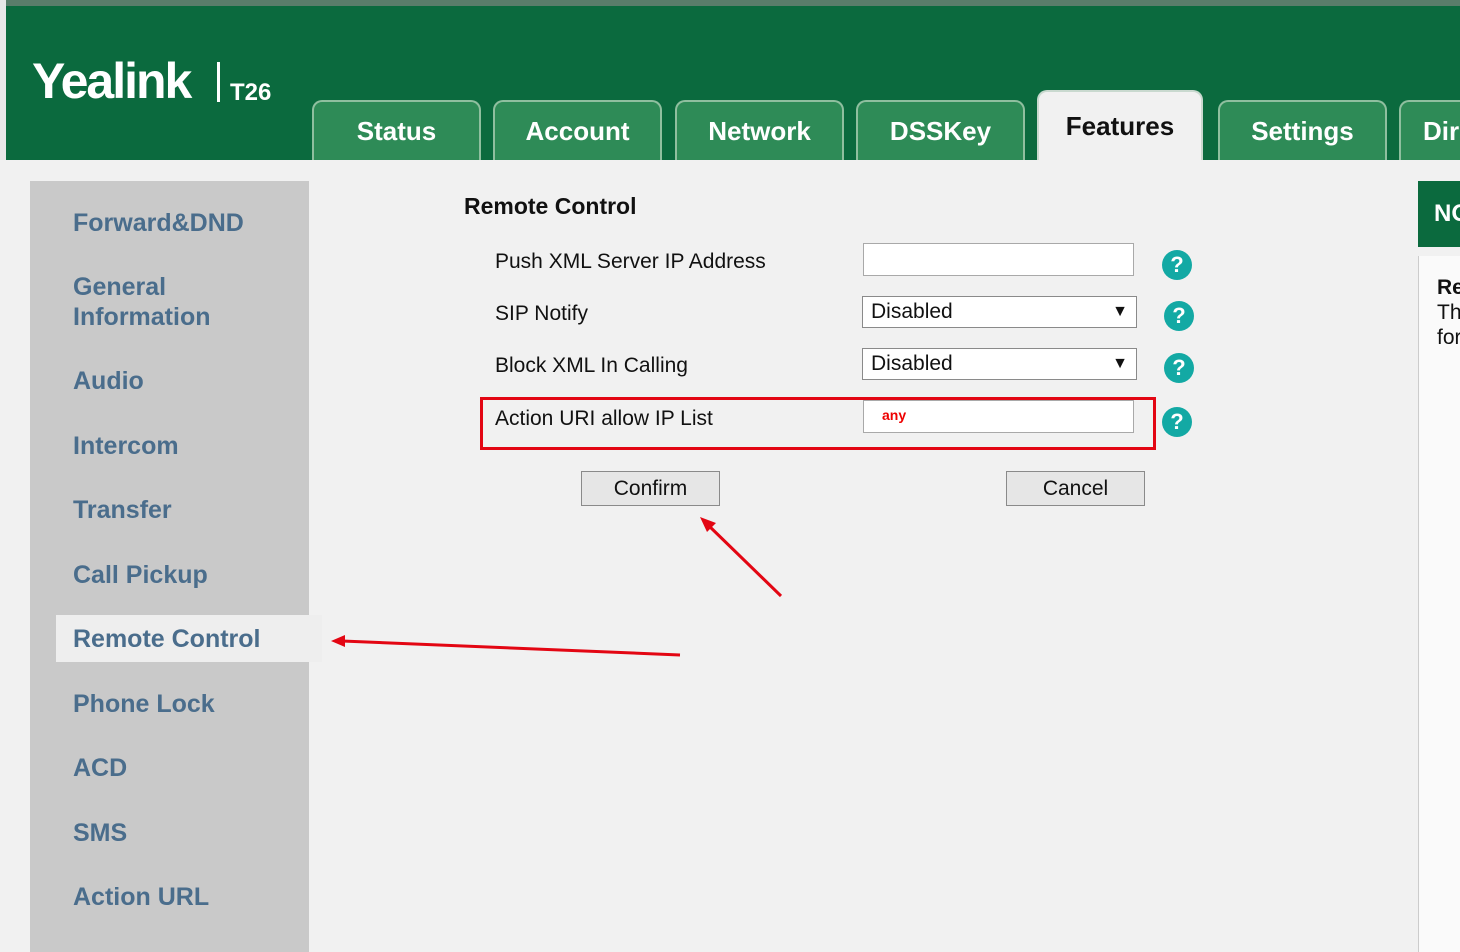  I want to click on sidebar-item-action-url: Action URL, so click(141, 897).